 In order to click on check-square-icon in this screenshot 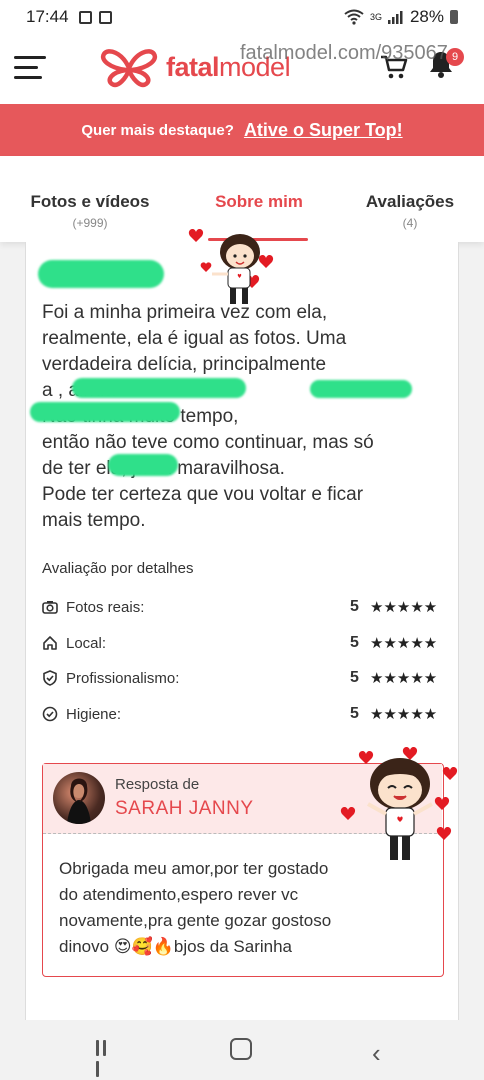, I will do `click(105, 17)`.